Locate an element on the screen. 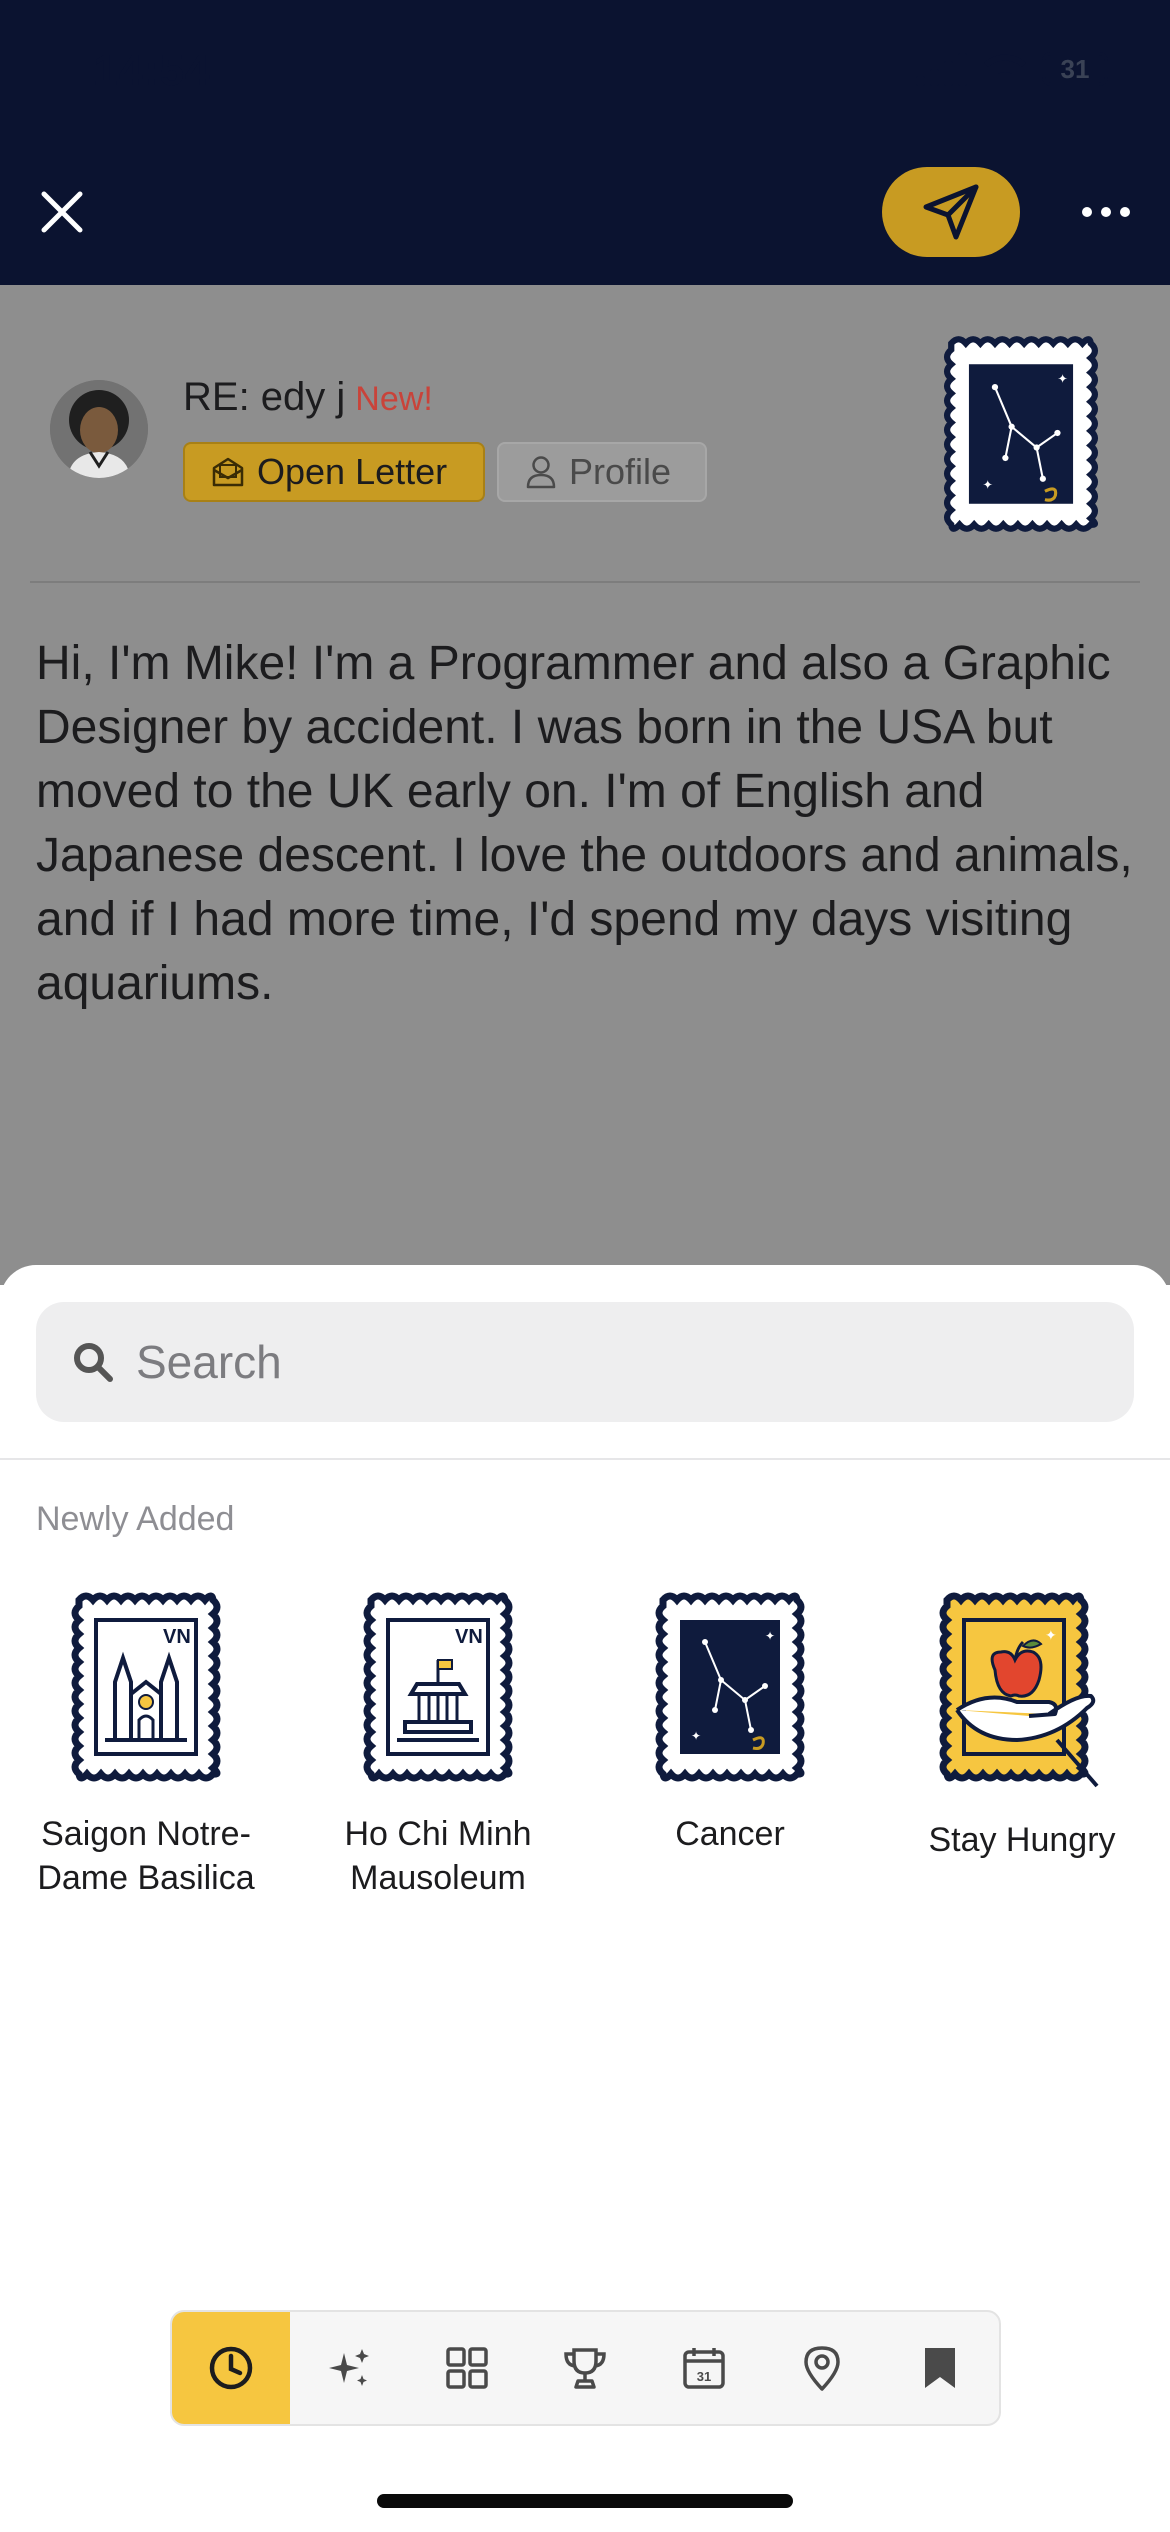  top-nav-bar: 14:54 31 is located at coordinates (585, 142).